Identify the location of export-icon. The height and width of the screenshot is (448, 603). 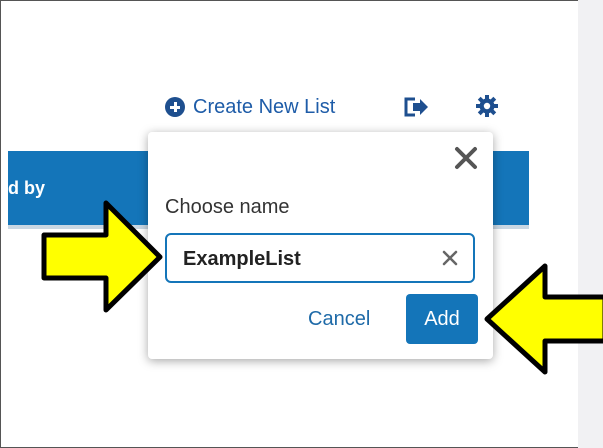
(416, 107).